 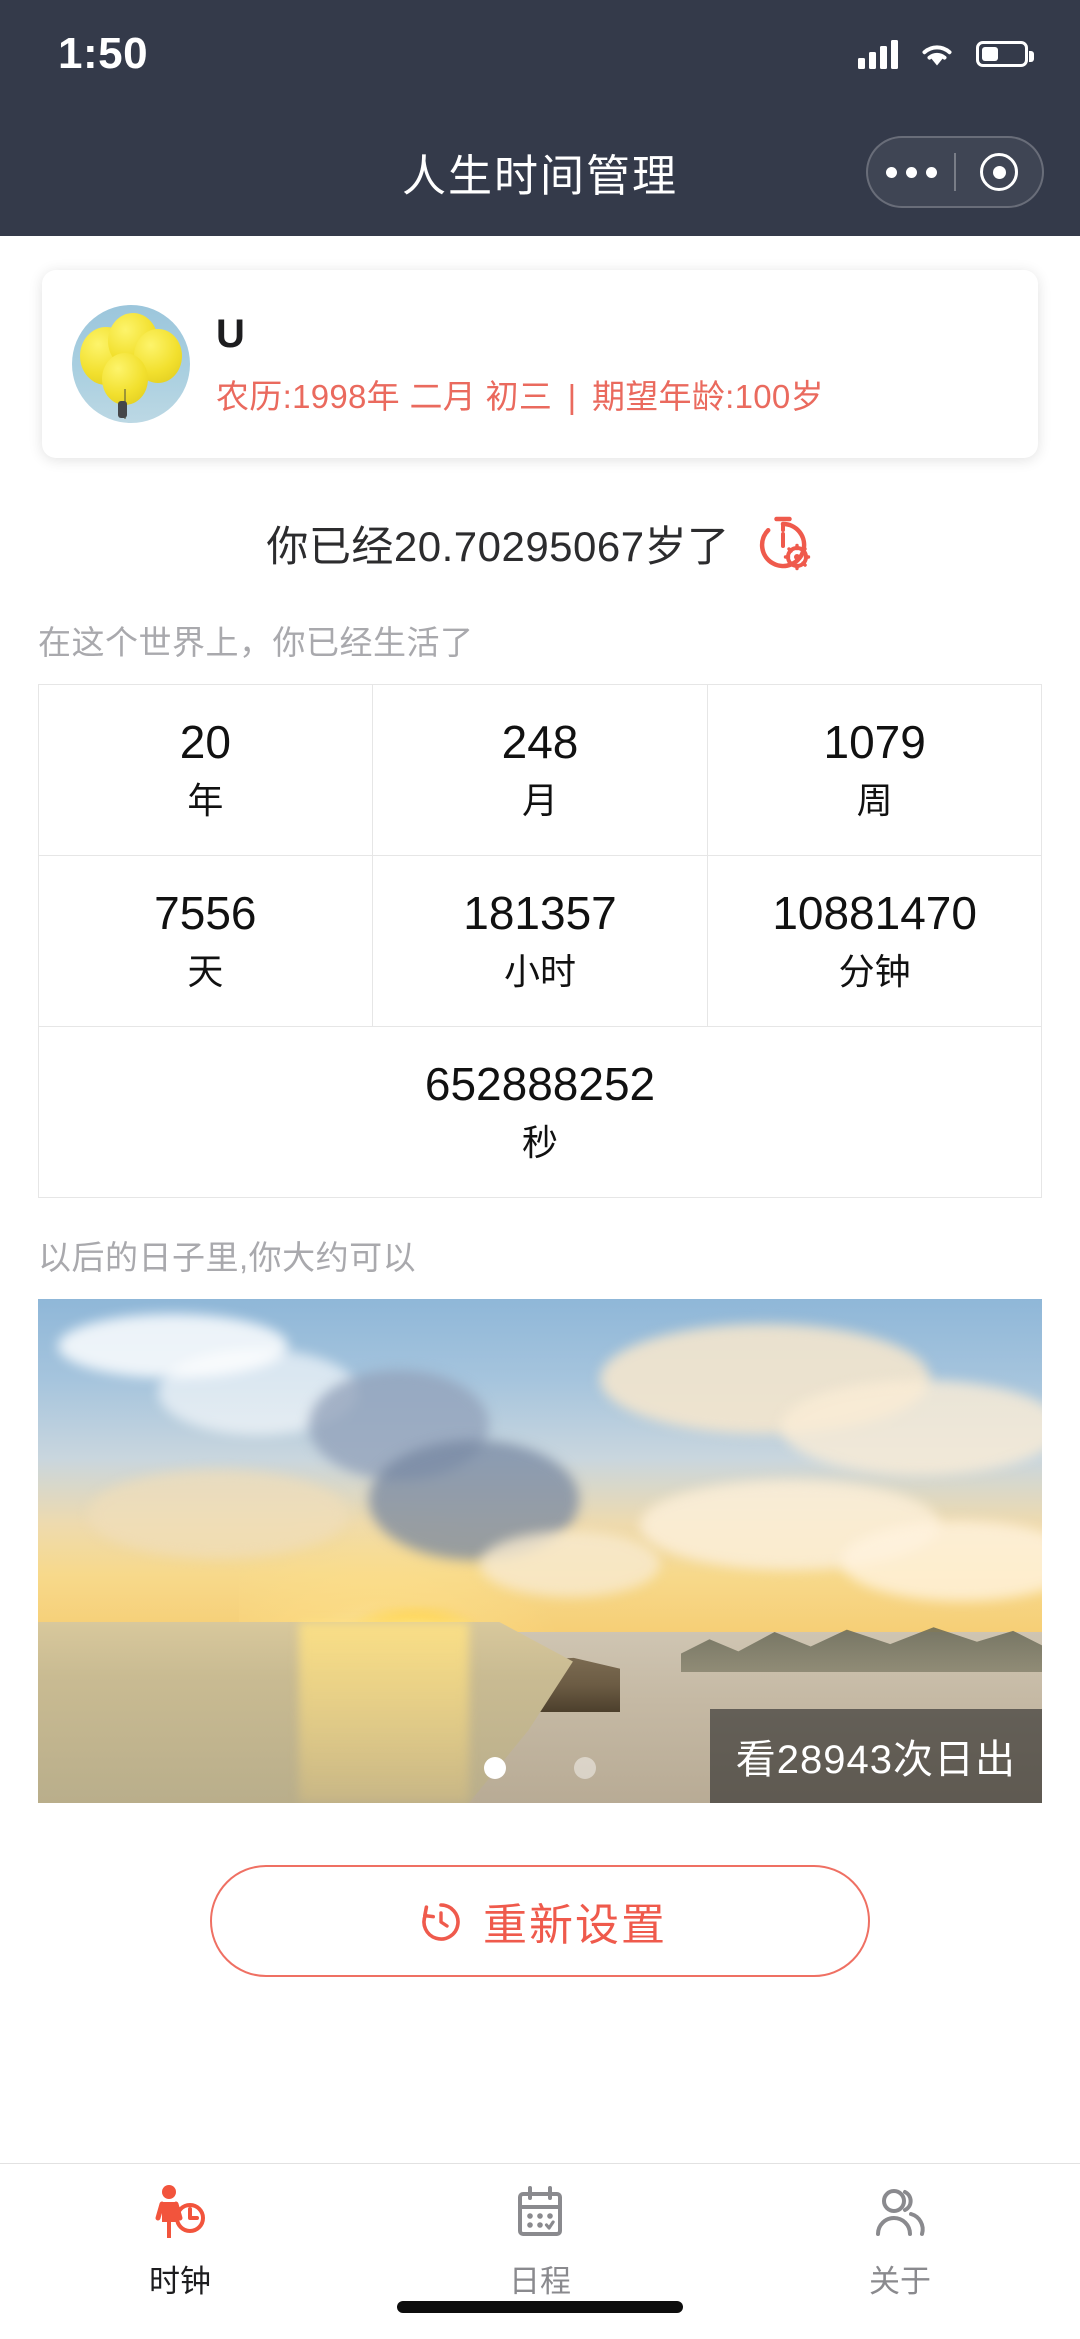 I want to click on person-clock-icon, so click(x=180, y=2211).